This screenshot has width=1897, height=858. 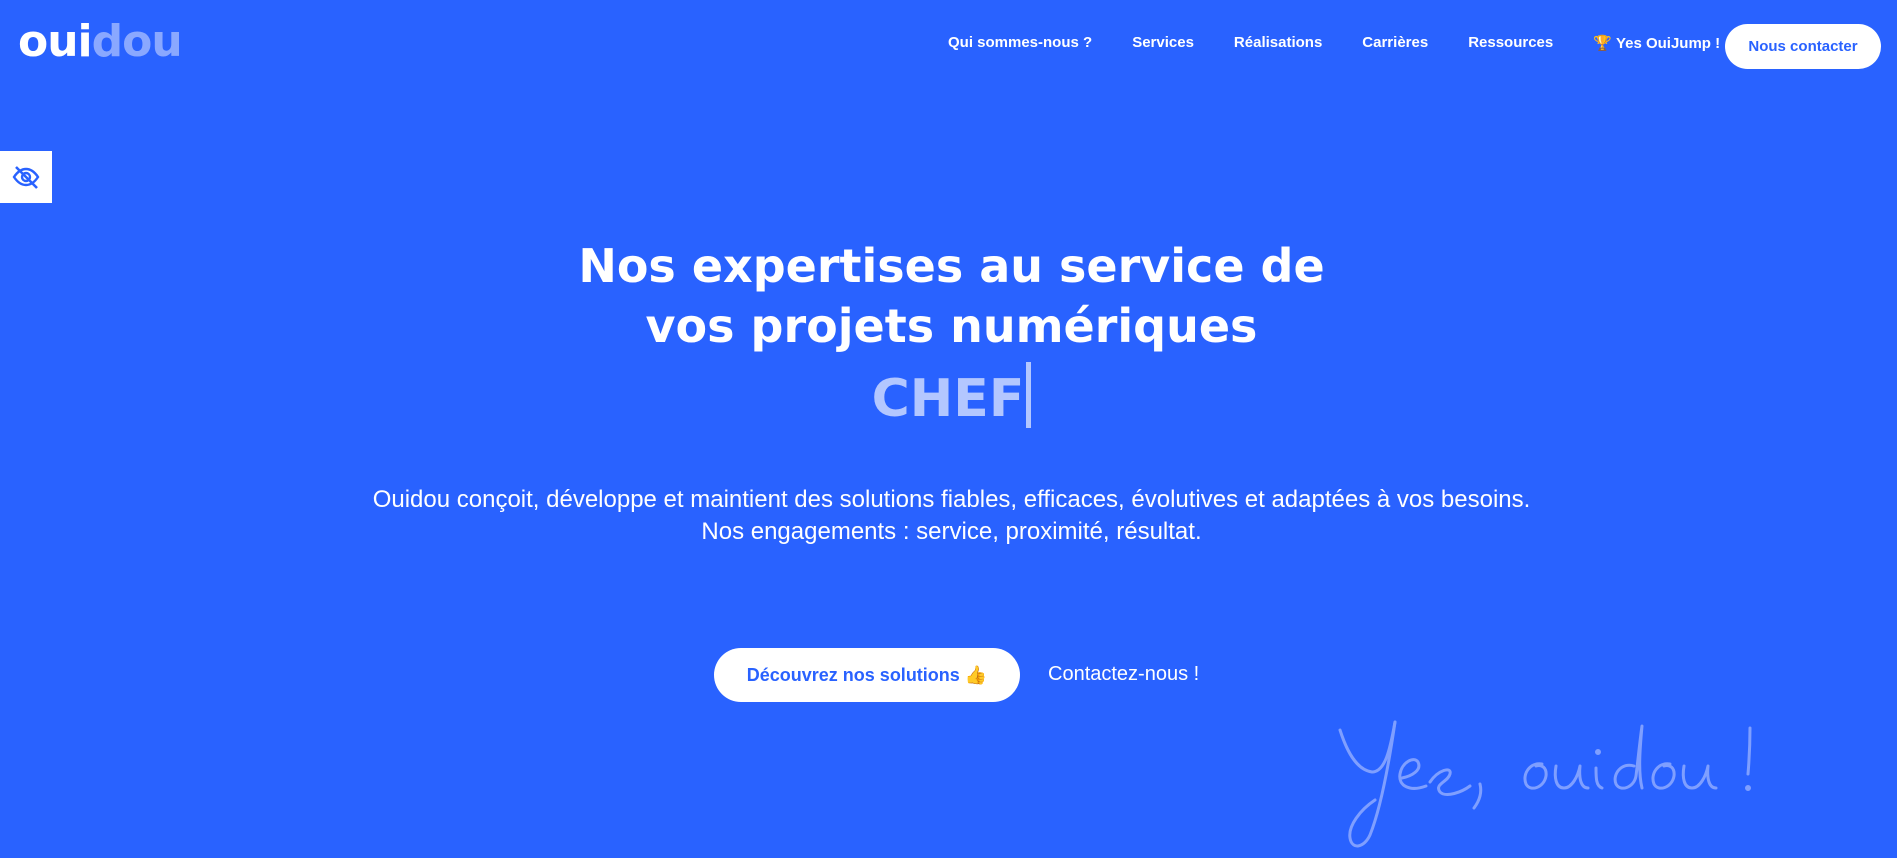 I want to click on typed-word: CHEF, so click(x=948, y=399).